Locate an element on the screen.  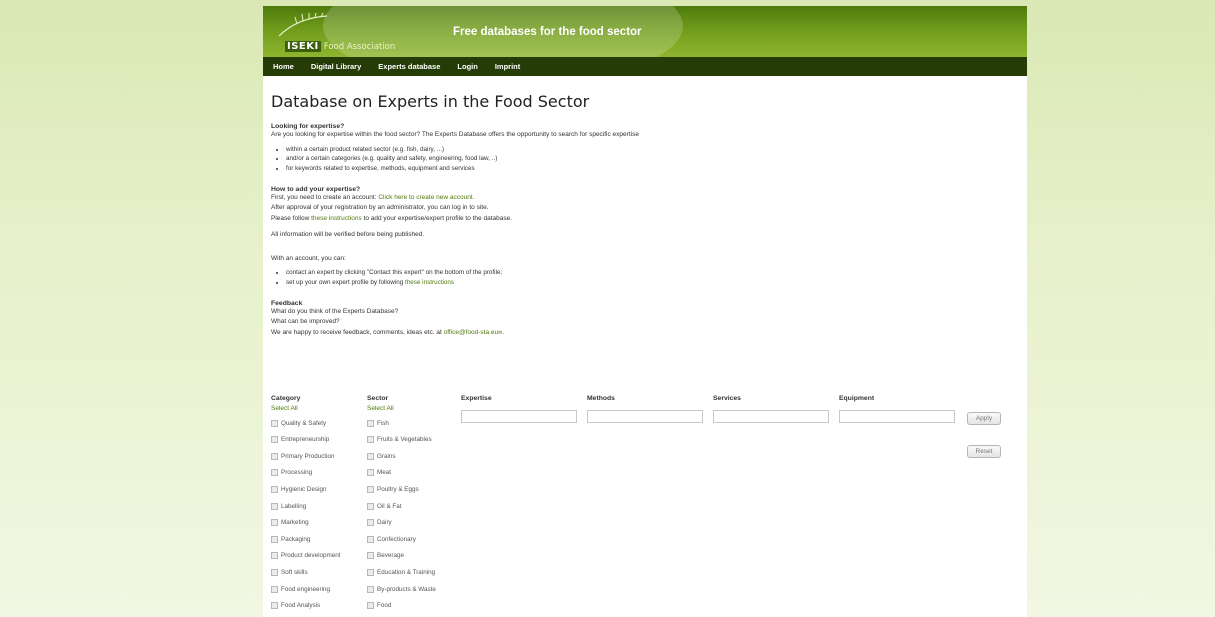
sector-checkbox-label: Poultry & Eggs is located at coordinates (398, 489).